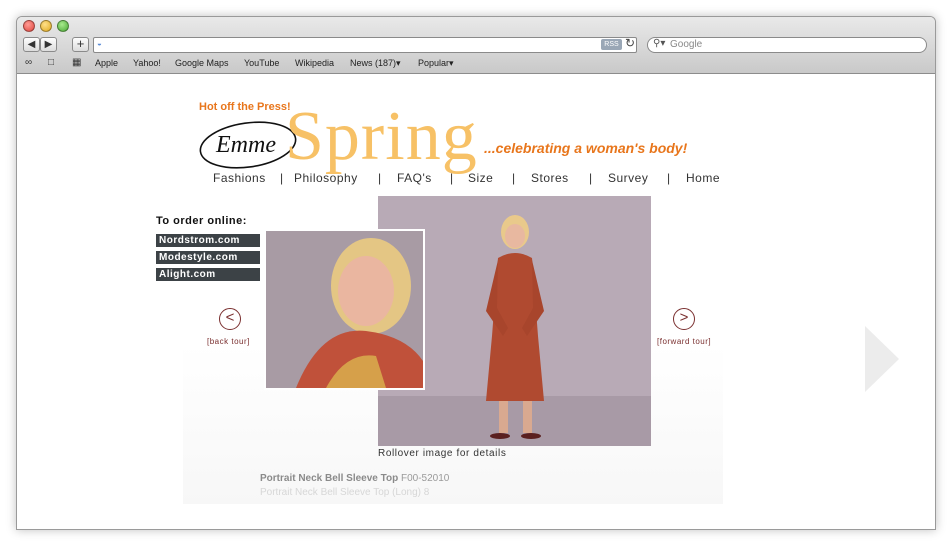 The height and width of the screenshot is (552, 950). What do you see at coordinates (375, 63) in the screenshot?
I see `bookmark-news: News (187)▾` at bounding box center [375, 63].